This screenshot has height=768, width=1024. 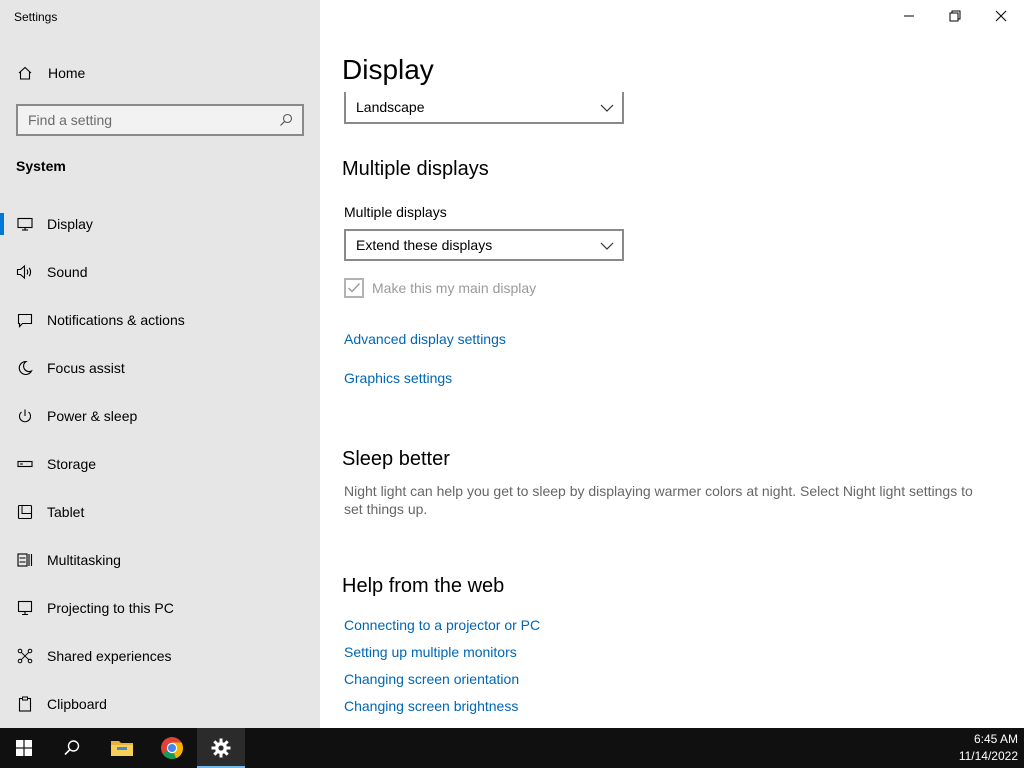 I want to click on close-icon, so click(x=1001, y=16).